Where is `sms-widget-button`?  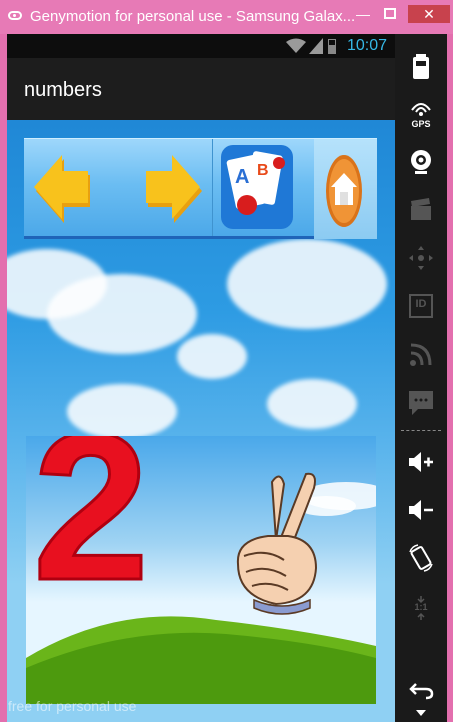 sms-widget-button is located at coordinates (421, 402).